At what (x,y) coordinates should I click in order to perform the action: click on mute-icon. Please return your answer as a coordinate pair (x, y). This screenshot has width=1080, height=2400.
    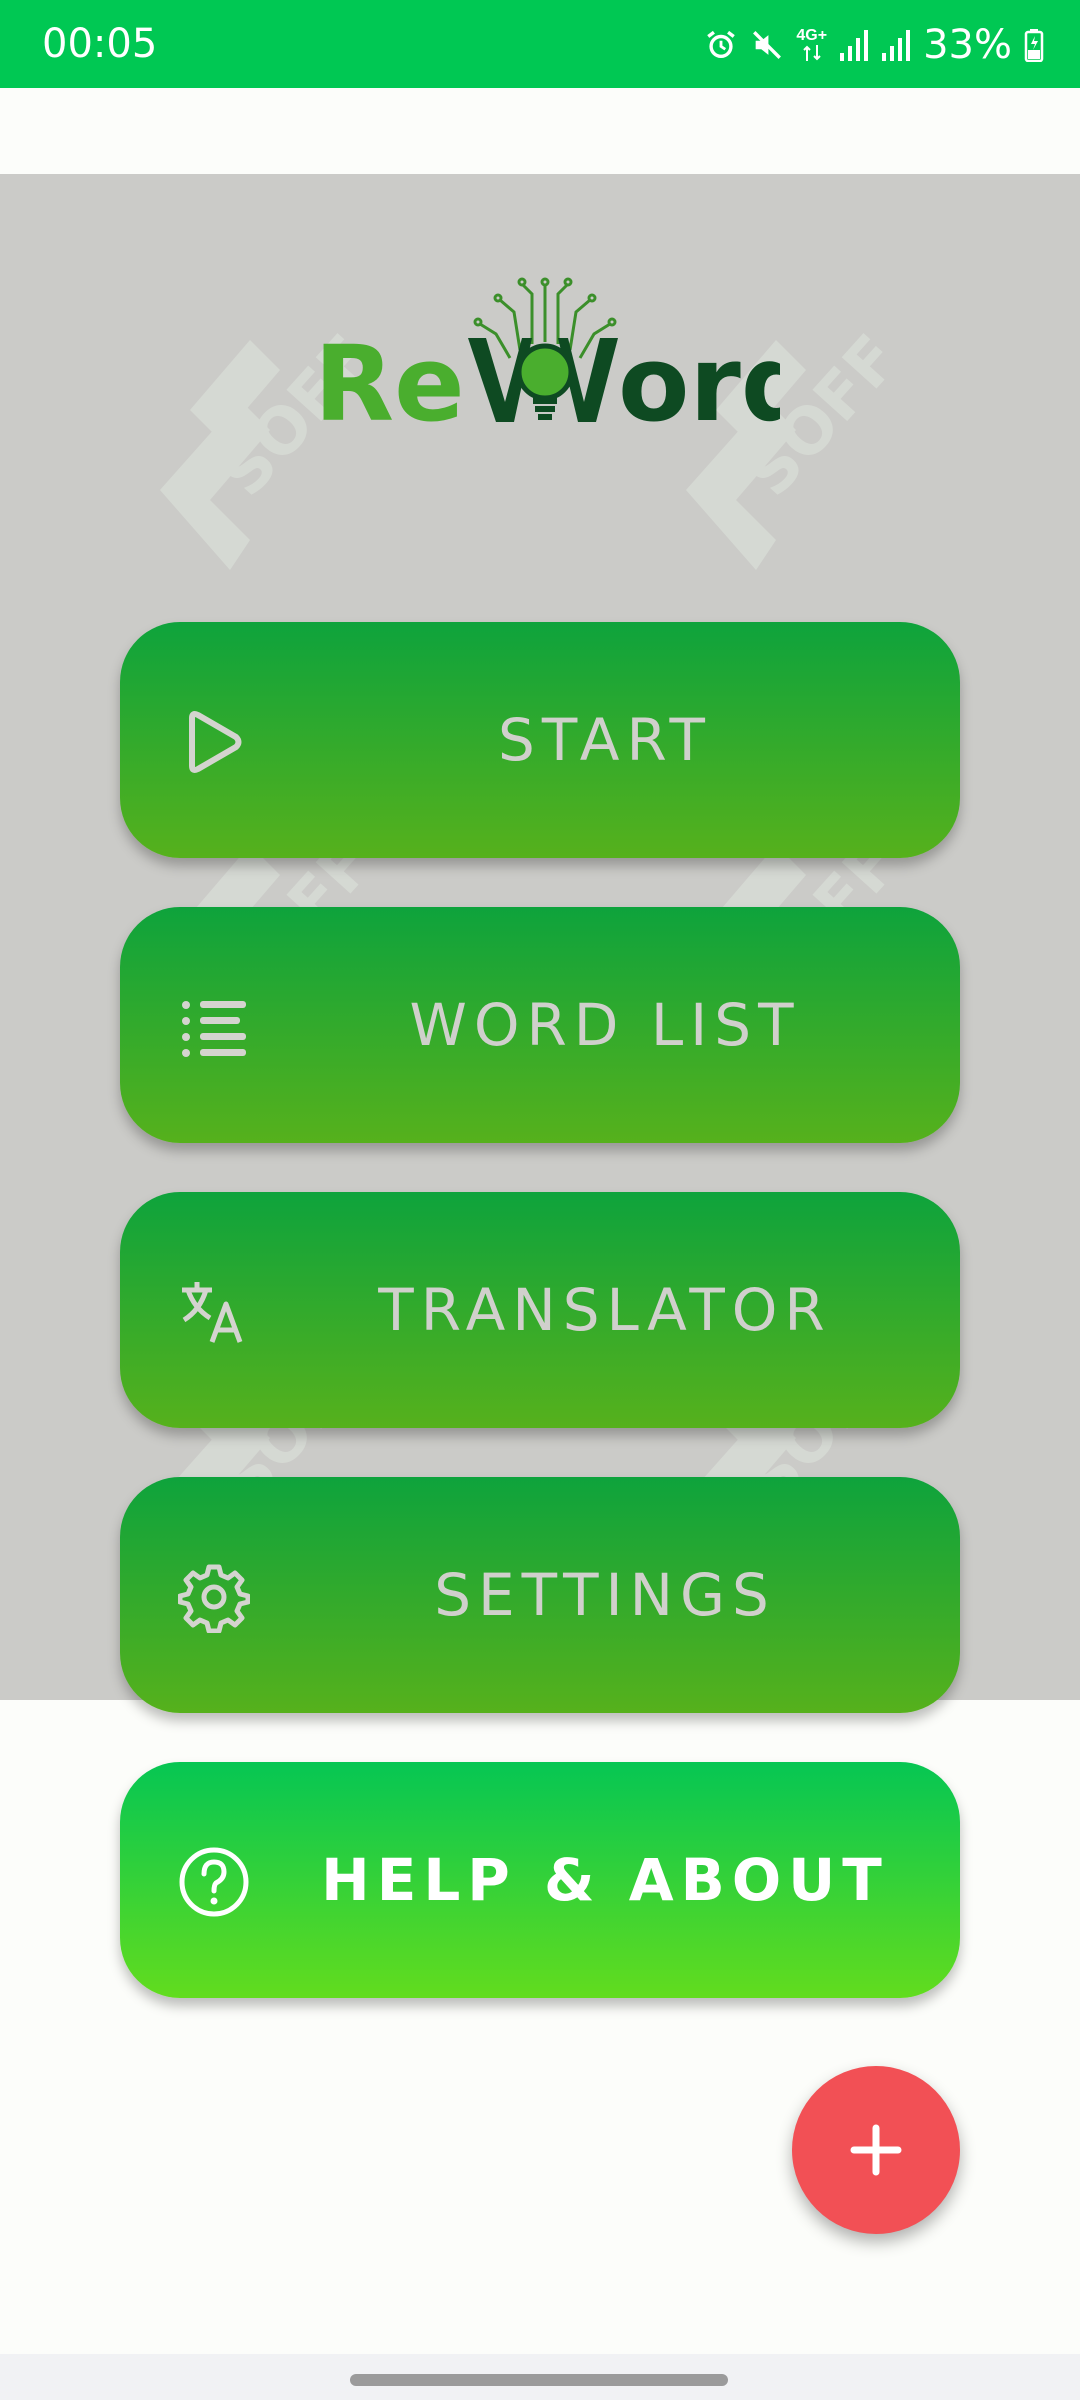
    Looking at the image, I should click on (767, 45).